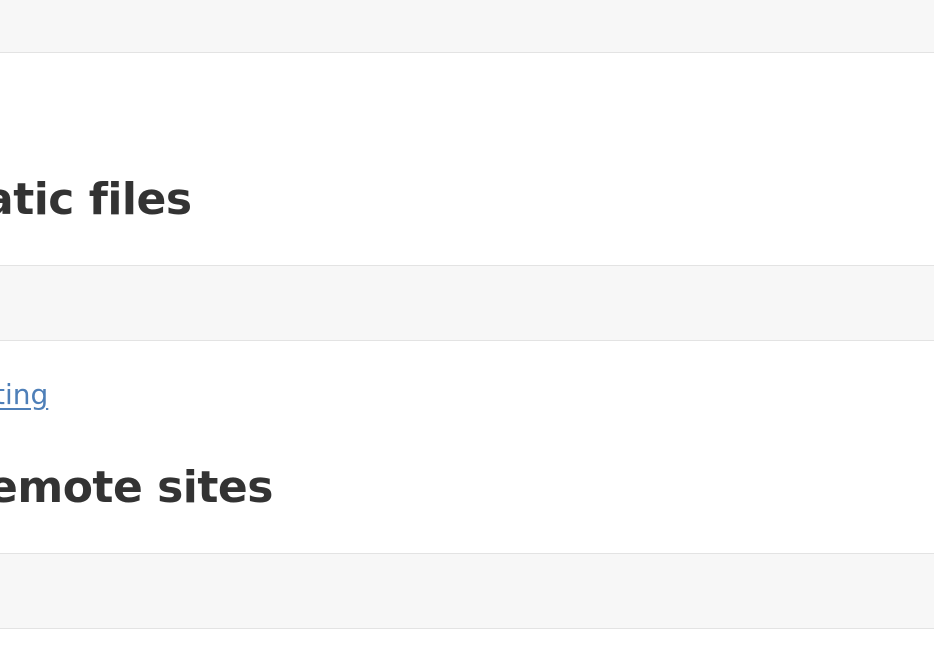 This screenshot has width=934, height=652. I want to click on header-bar, so click(467, 26).